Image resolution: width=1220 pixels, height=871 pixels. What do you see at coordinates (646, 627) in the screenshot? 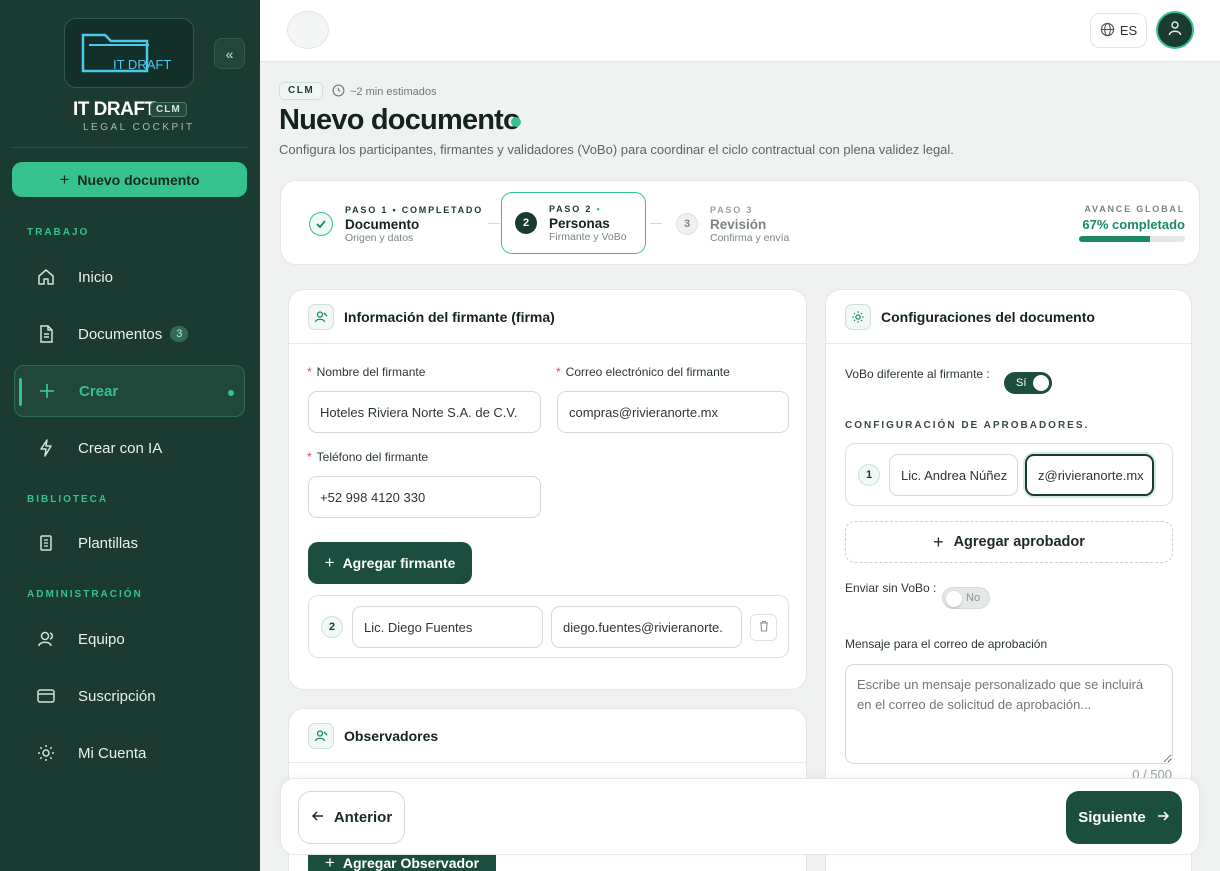
I see `extra-signer-email-input: diego.fuentes@rivieranorte.` at bounding box center [646, 627].